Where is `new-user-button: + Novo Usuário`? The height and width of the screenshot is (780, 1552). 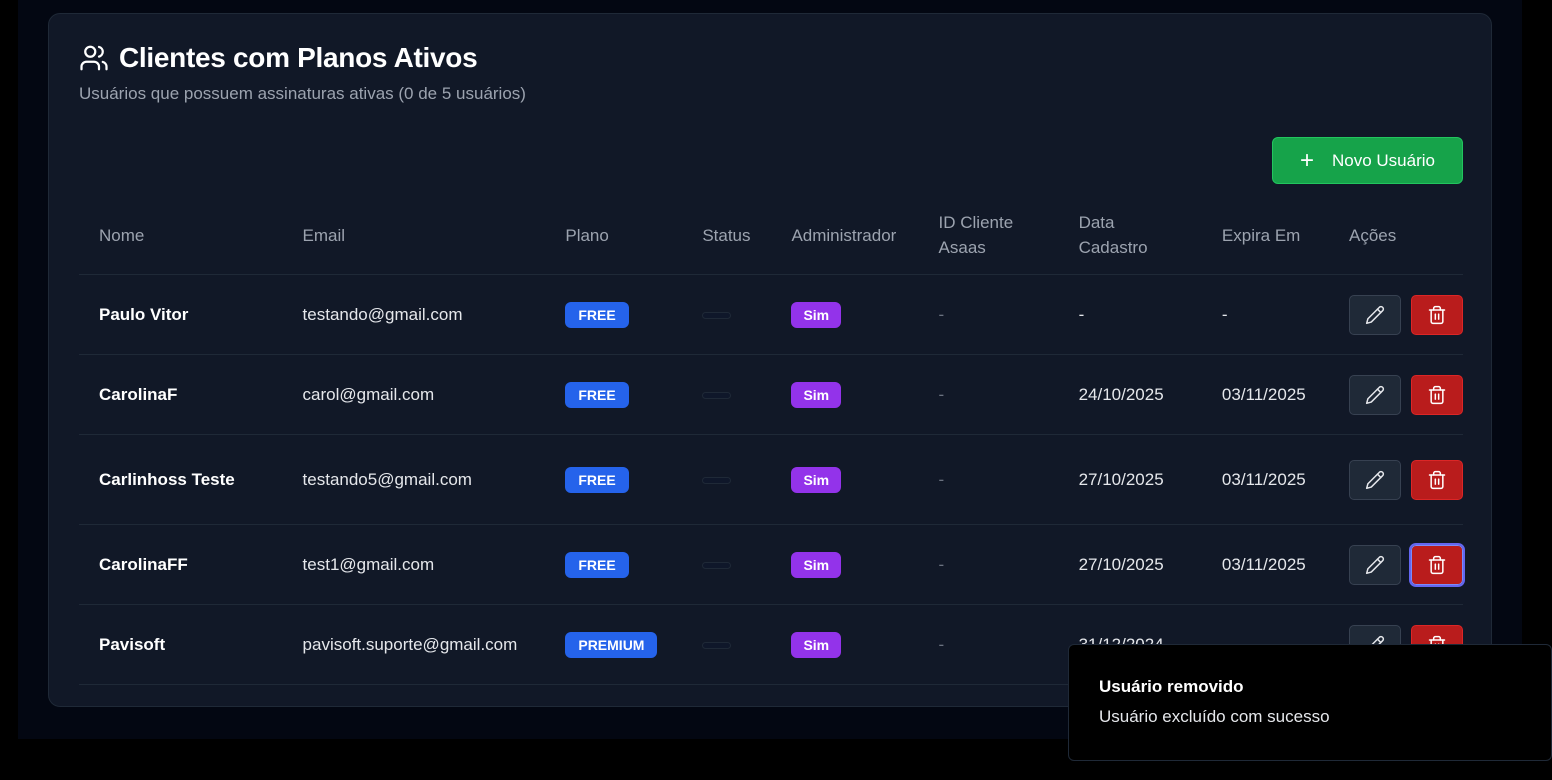 new-user-button: + Novo Usuário is located at coordinates (1367, 160).